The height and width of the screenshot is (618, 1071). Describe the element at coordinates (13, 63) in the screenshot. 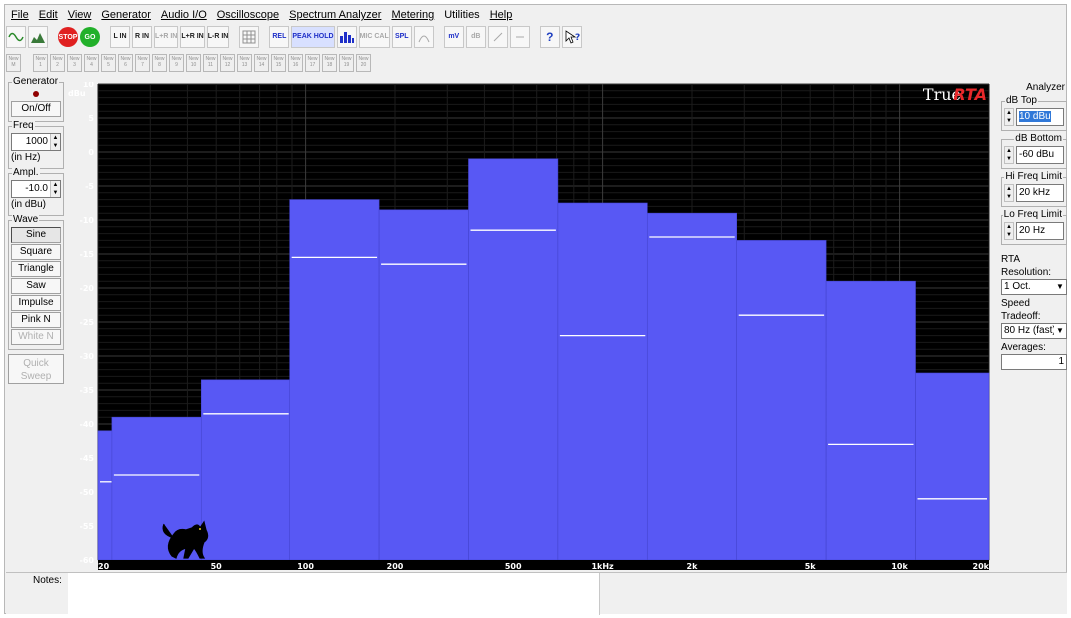

I see `memory-new-button: New M` at that location.